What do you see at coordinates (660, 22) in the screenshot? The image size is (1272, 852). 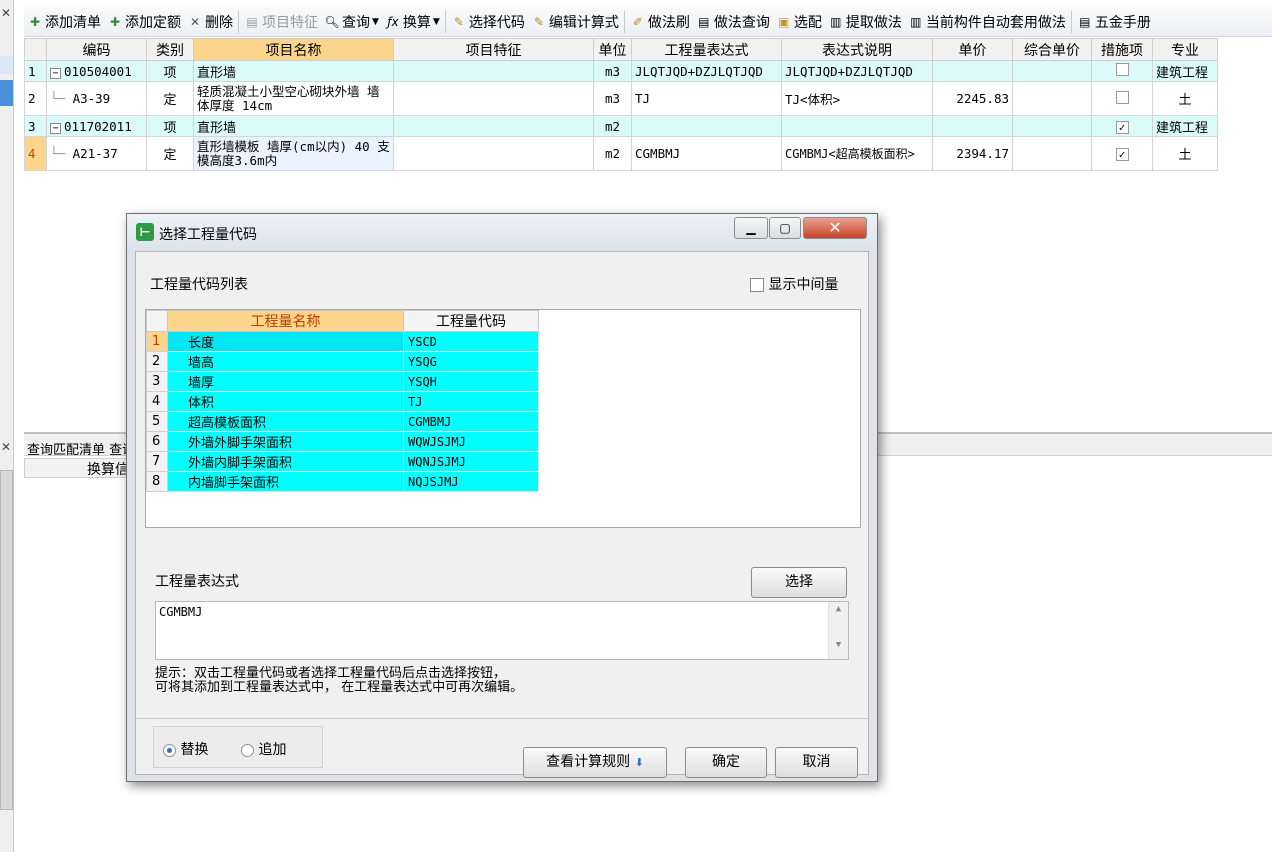 I see `method-brush-button: ✐ 做法刷` at bounding box center [660, 22].